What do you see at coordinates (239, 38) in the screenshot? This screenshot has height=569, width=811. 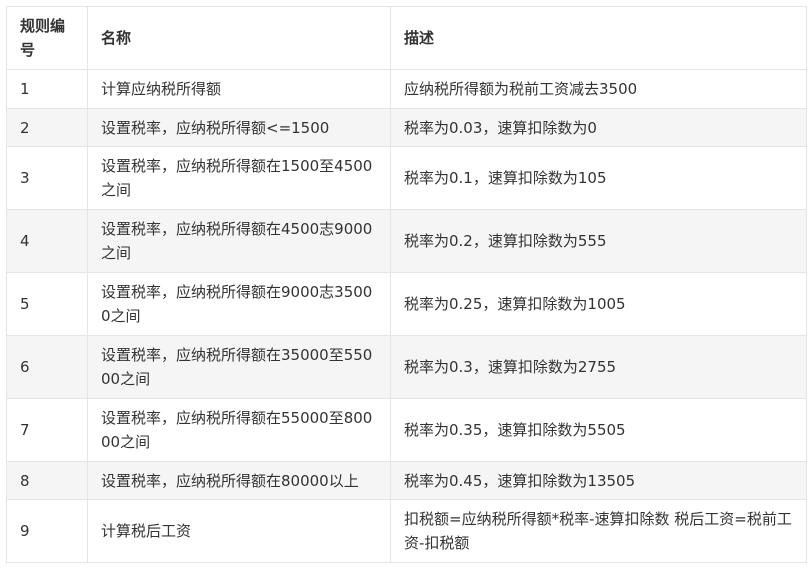 I see `header-name: 名称` at bounding box center [239, 38].